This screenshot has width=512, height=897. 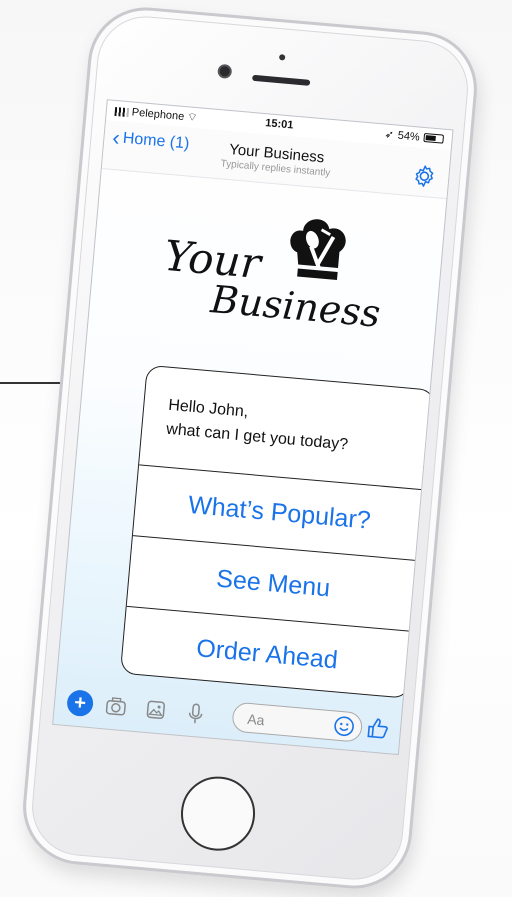 What do you see at coordinates (378, 728) in the screenshot?
I see `thumbs-up-icon` at bounding box center [378, 728].